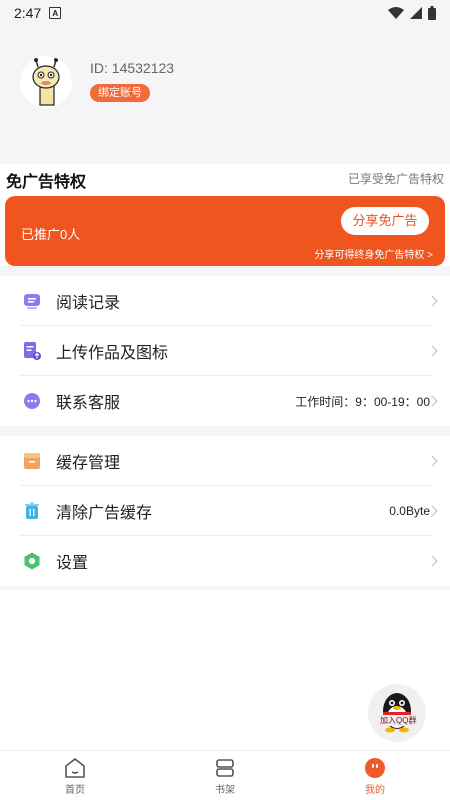 The width and height of the screenshot is (450, 800). Describe the element at coordinates (398, 720) in the screenshot. I see `qq-group-label: 加入QQ群` at that location.